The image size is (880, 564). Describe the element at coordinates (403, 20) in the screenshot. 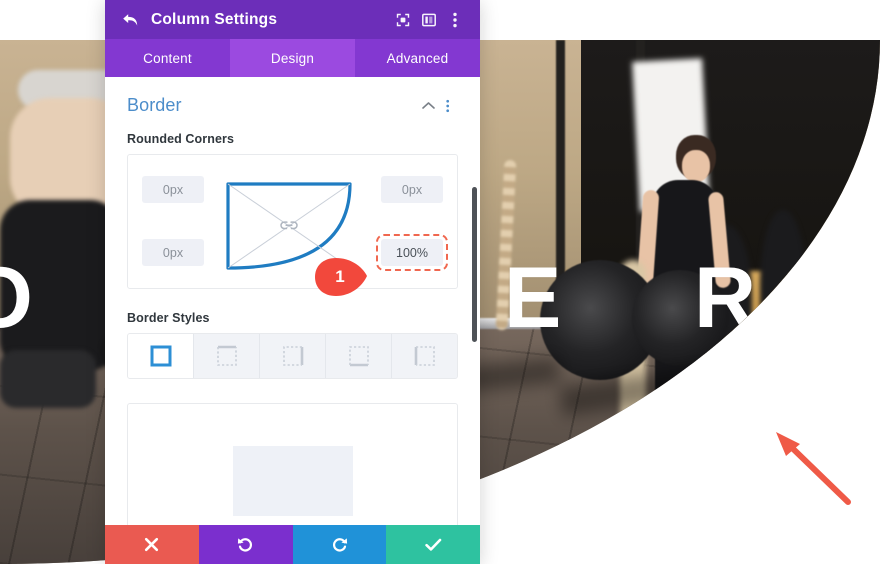

I see `fullscreen-focus-icon` at that location.